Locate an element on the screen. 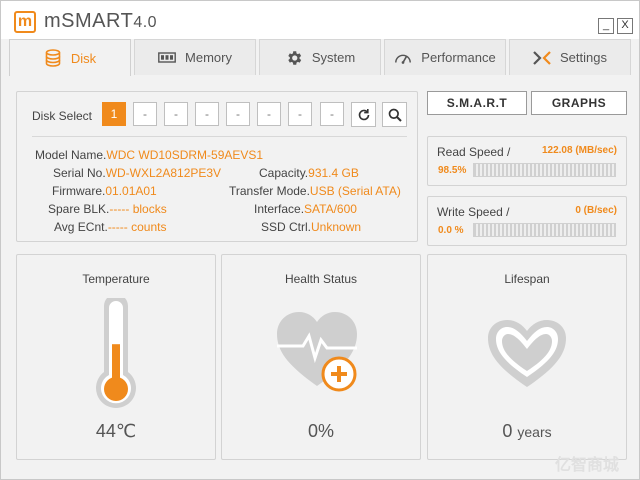  temperature-card: Temperature 44℃ is located at coordinates (116, 357).